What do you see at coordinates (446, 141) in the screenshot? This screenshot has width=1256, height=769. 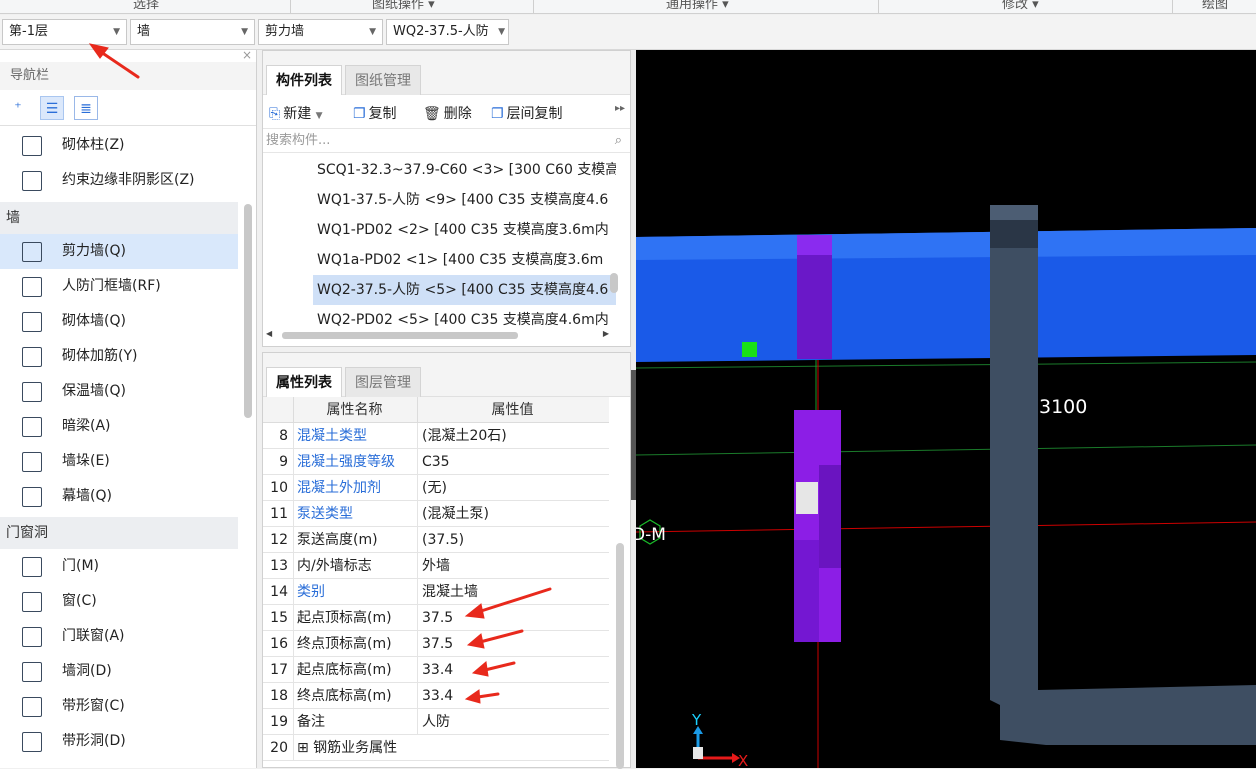 I see `component-search-input: 搜索构件... ⌕` at bounding box center [446, 141].